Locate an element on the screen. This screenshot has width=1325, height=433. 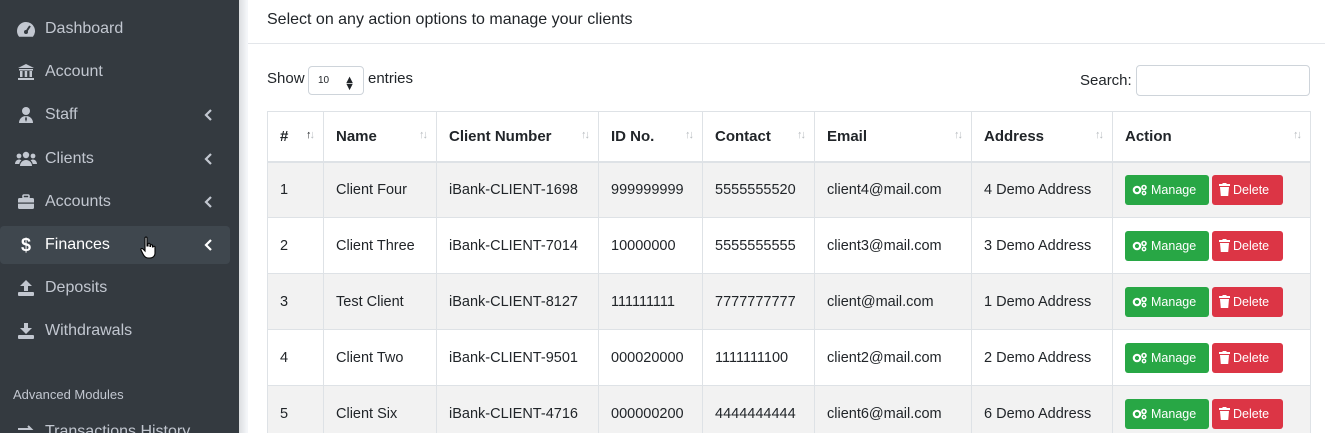
column-header-number: # ↑↓ is located at coordinates (295, 137).